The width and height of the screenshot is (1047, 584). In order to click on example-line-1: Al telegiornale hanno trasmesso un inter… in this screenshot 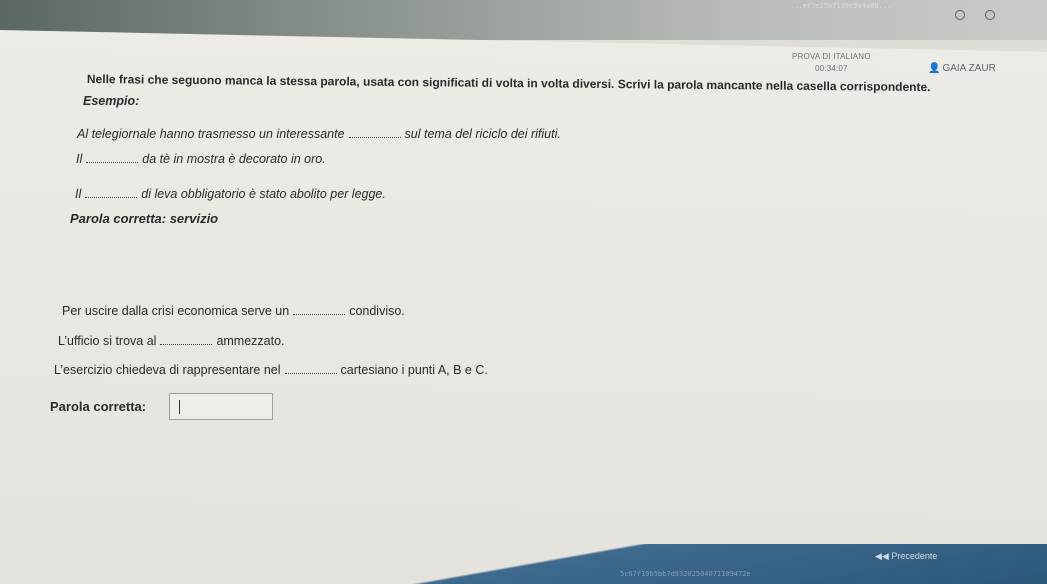, I will do `click(319, 134)`.